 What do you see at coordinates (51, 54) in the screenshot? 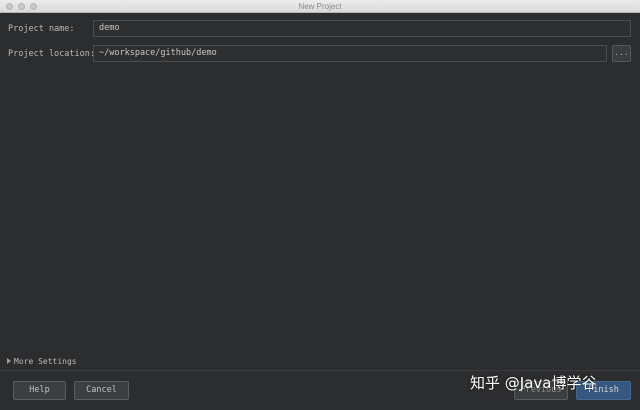
I see `project-location-label: Project location:` at bounding box center [51, 54].